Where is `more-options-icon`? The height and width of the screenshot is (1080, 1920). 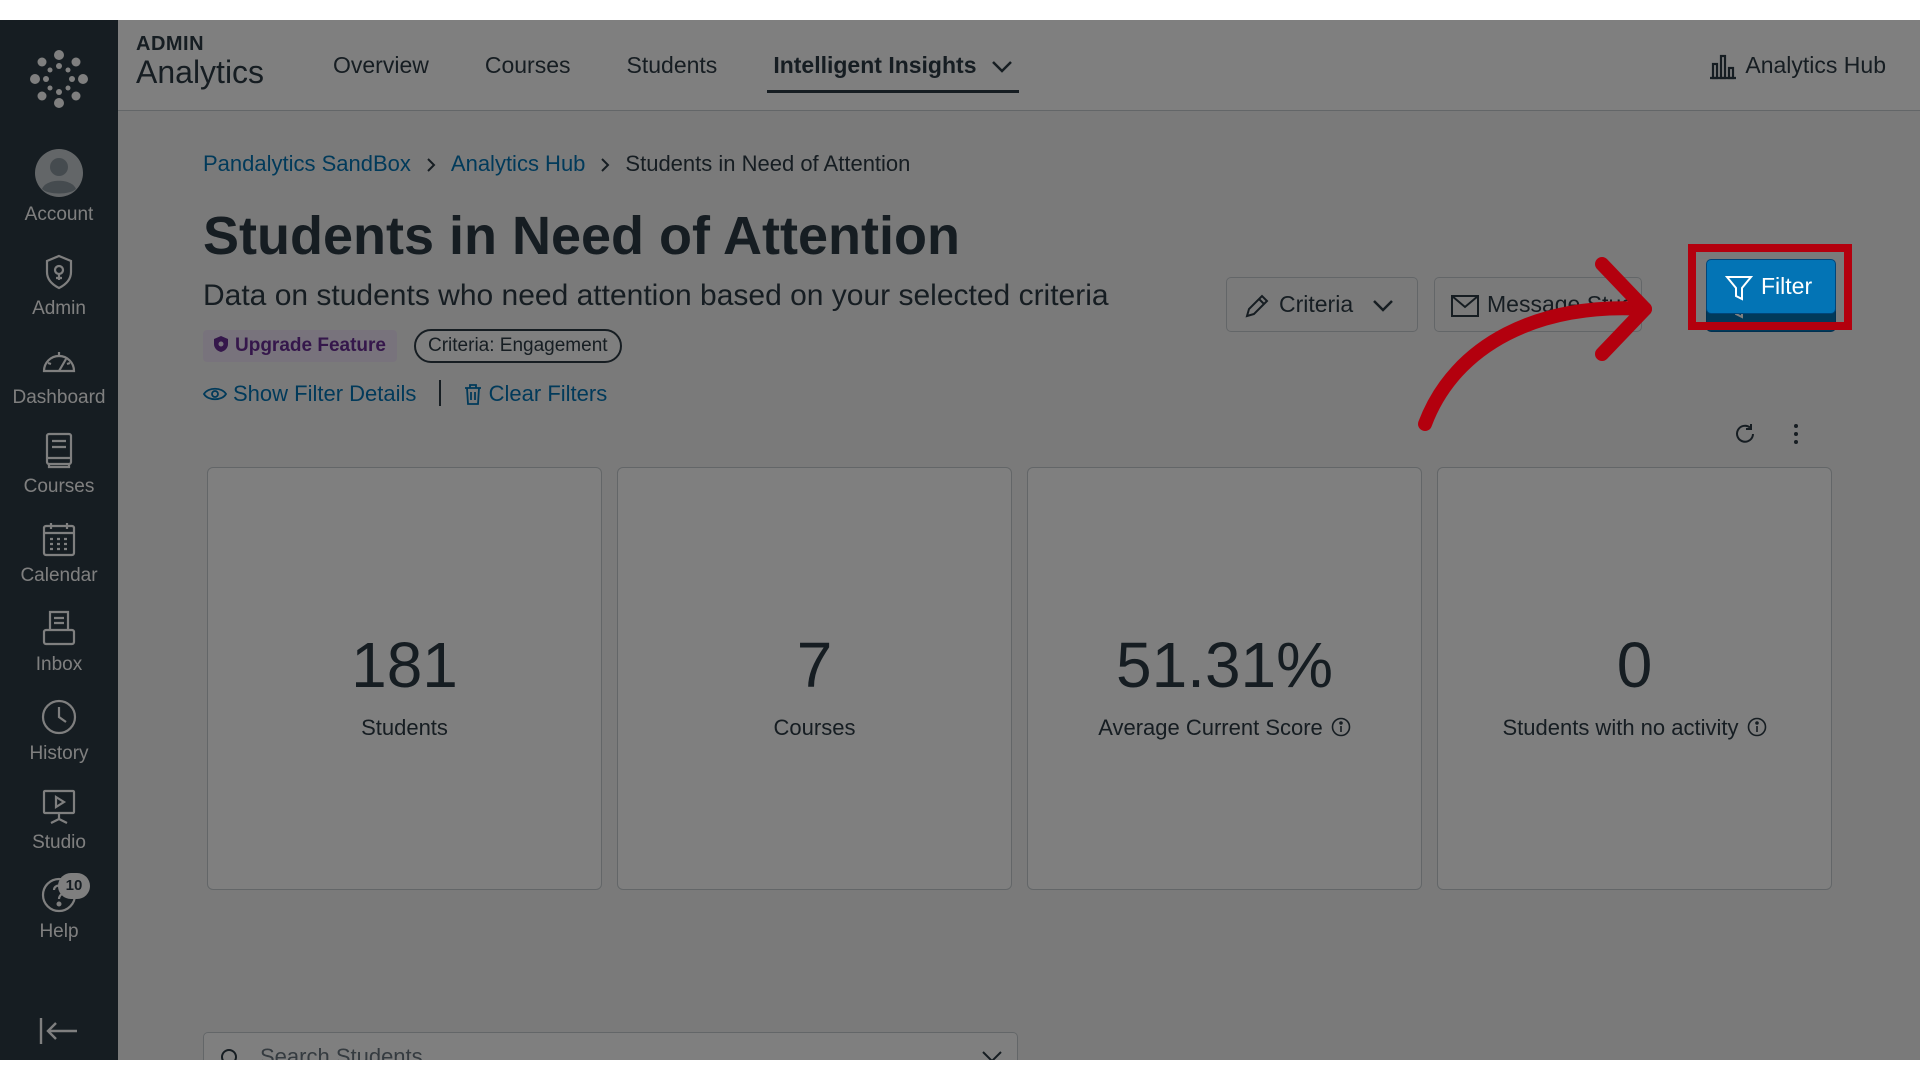 more-options-icon is located at coordinates (1796, 434).